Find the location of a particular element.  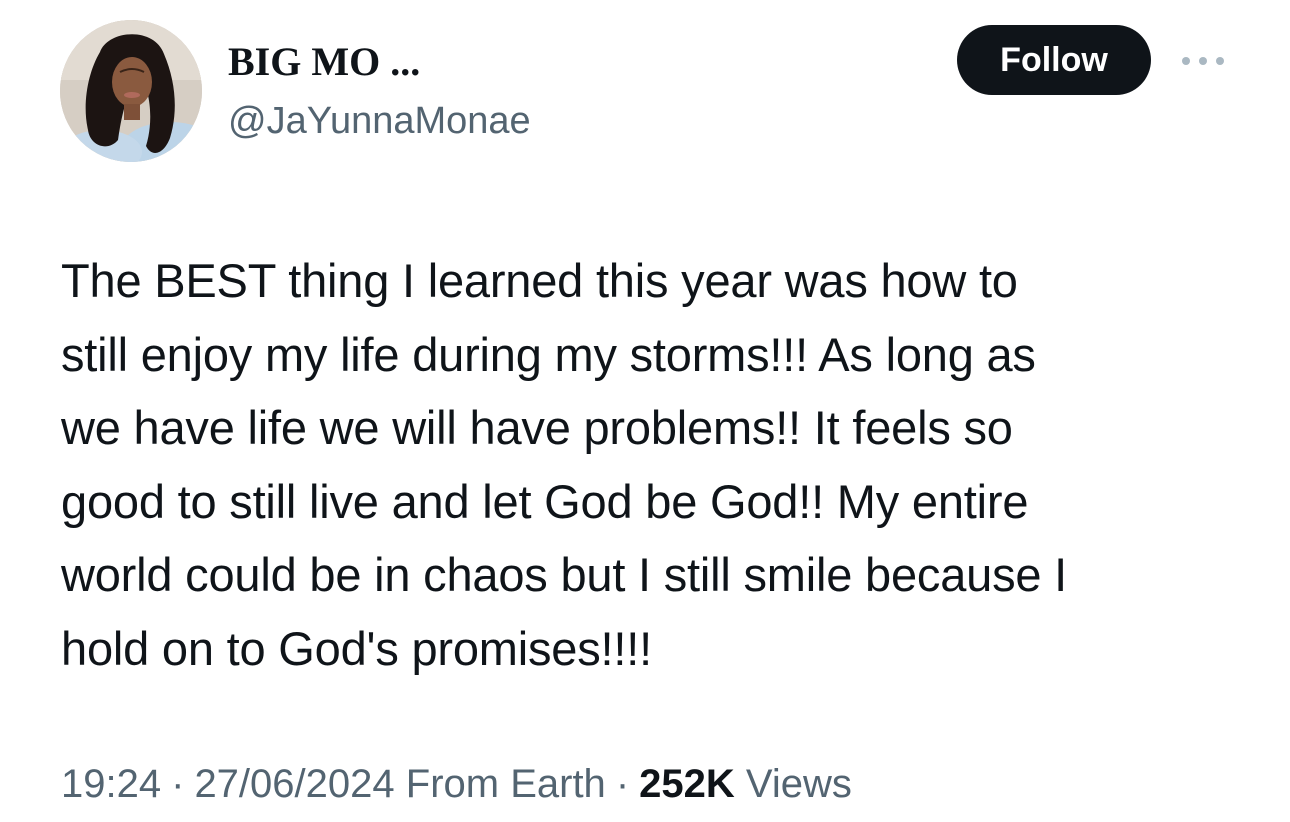

avatar-image is located at coordinates (131, 91).